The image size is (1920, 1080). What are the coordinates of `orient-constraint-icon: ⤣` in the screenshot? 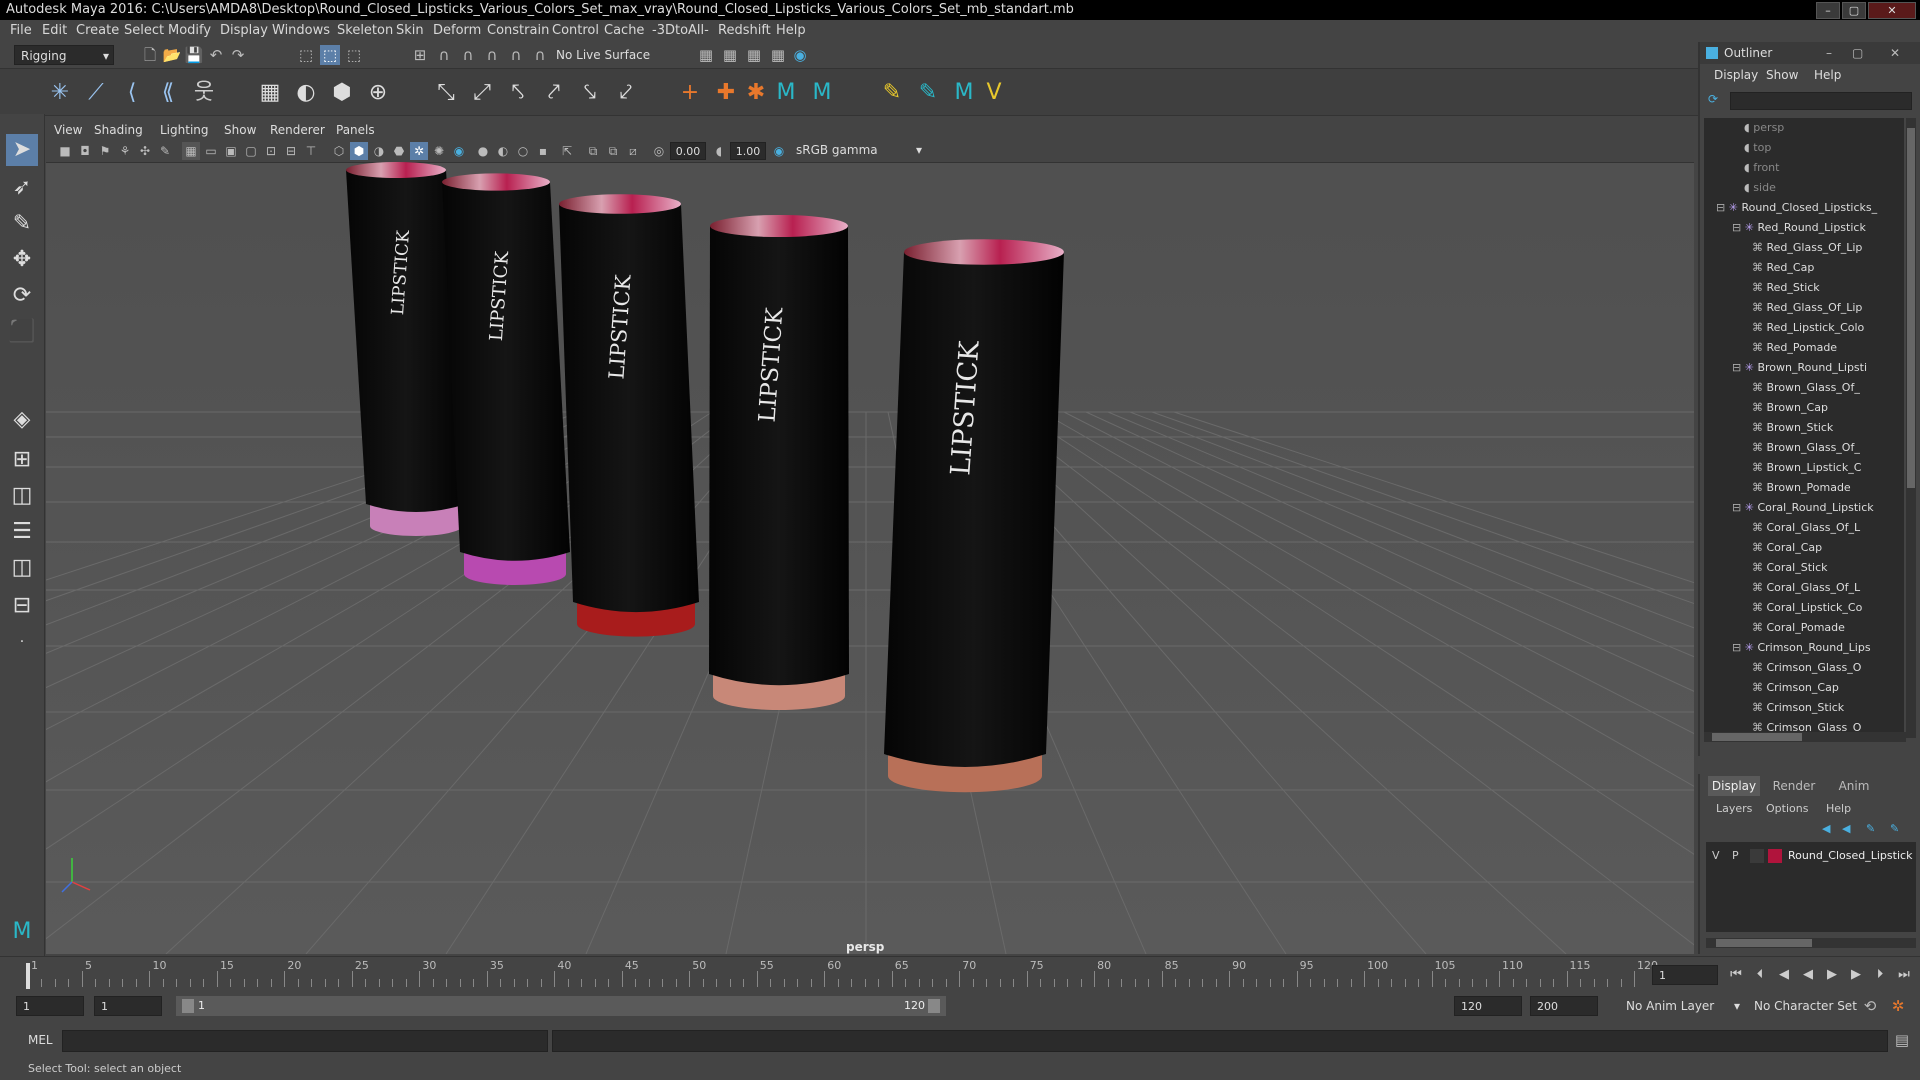 It's located at (518, 93).